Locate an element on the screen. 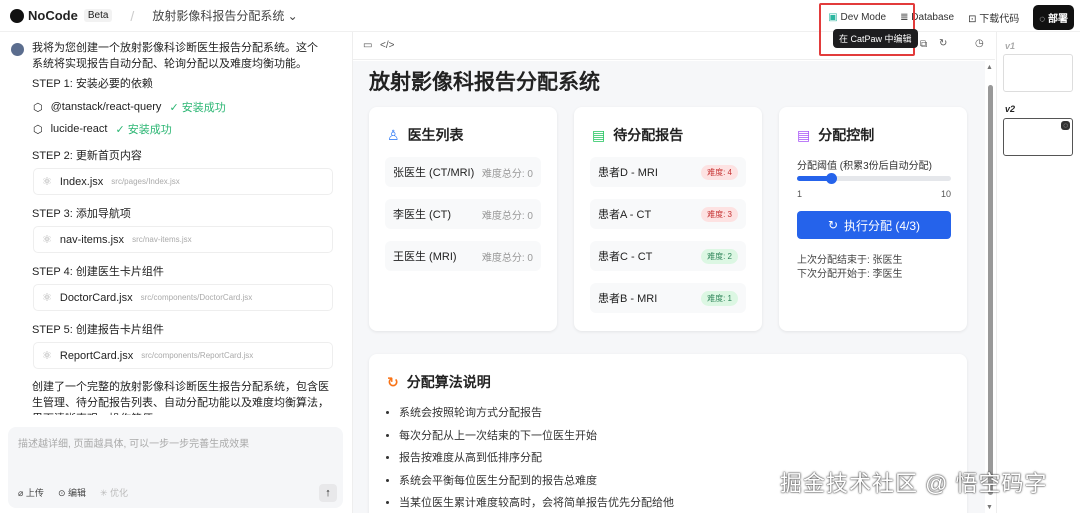 The image size is (1080, 513). slider-min: 1 is located at coordinates (800, 194).